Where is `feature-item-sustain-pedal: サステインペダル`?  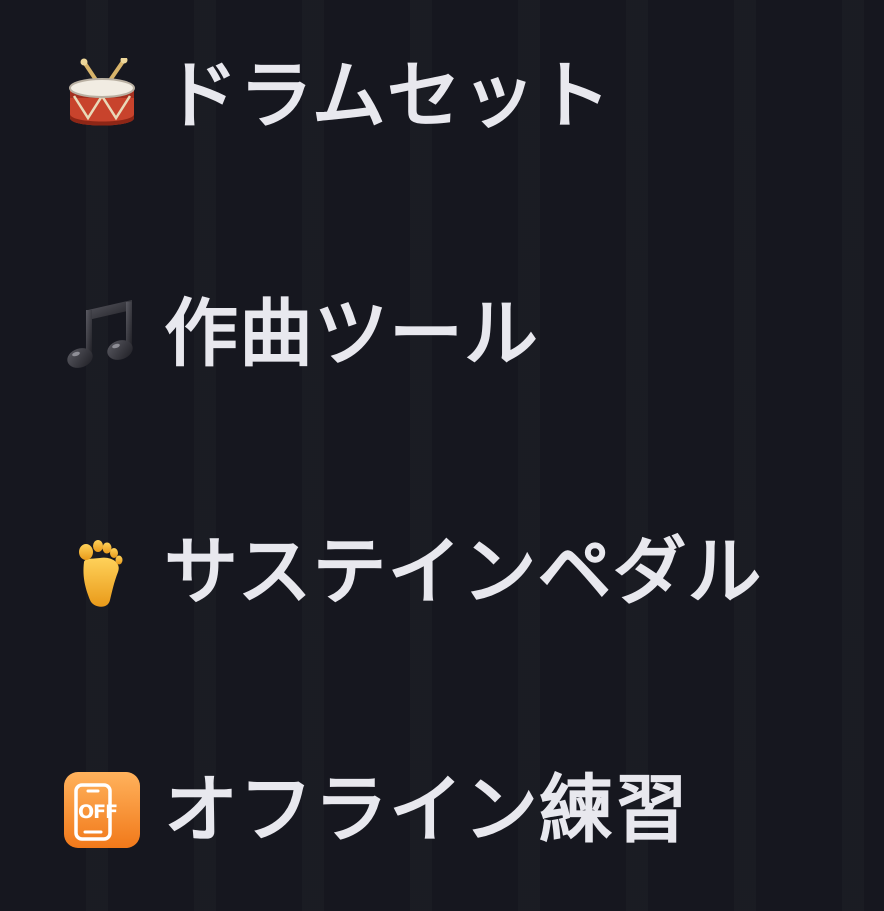 feature-item-sustain-pedal: サステインペダル is located at coordinates (462, 572).